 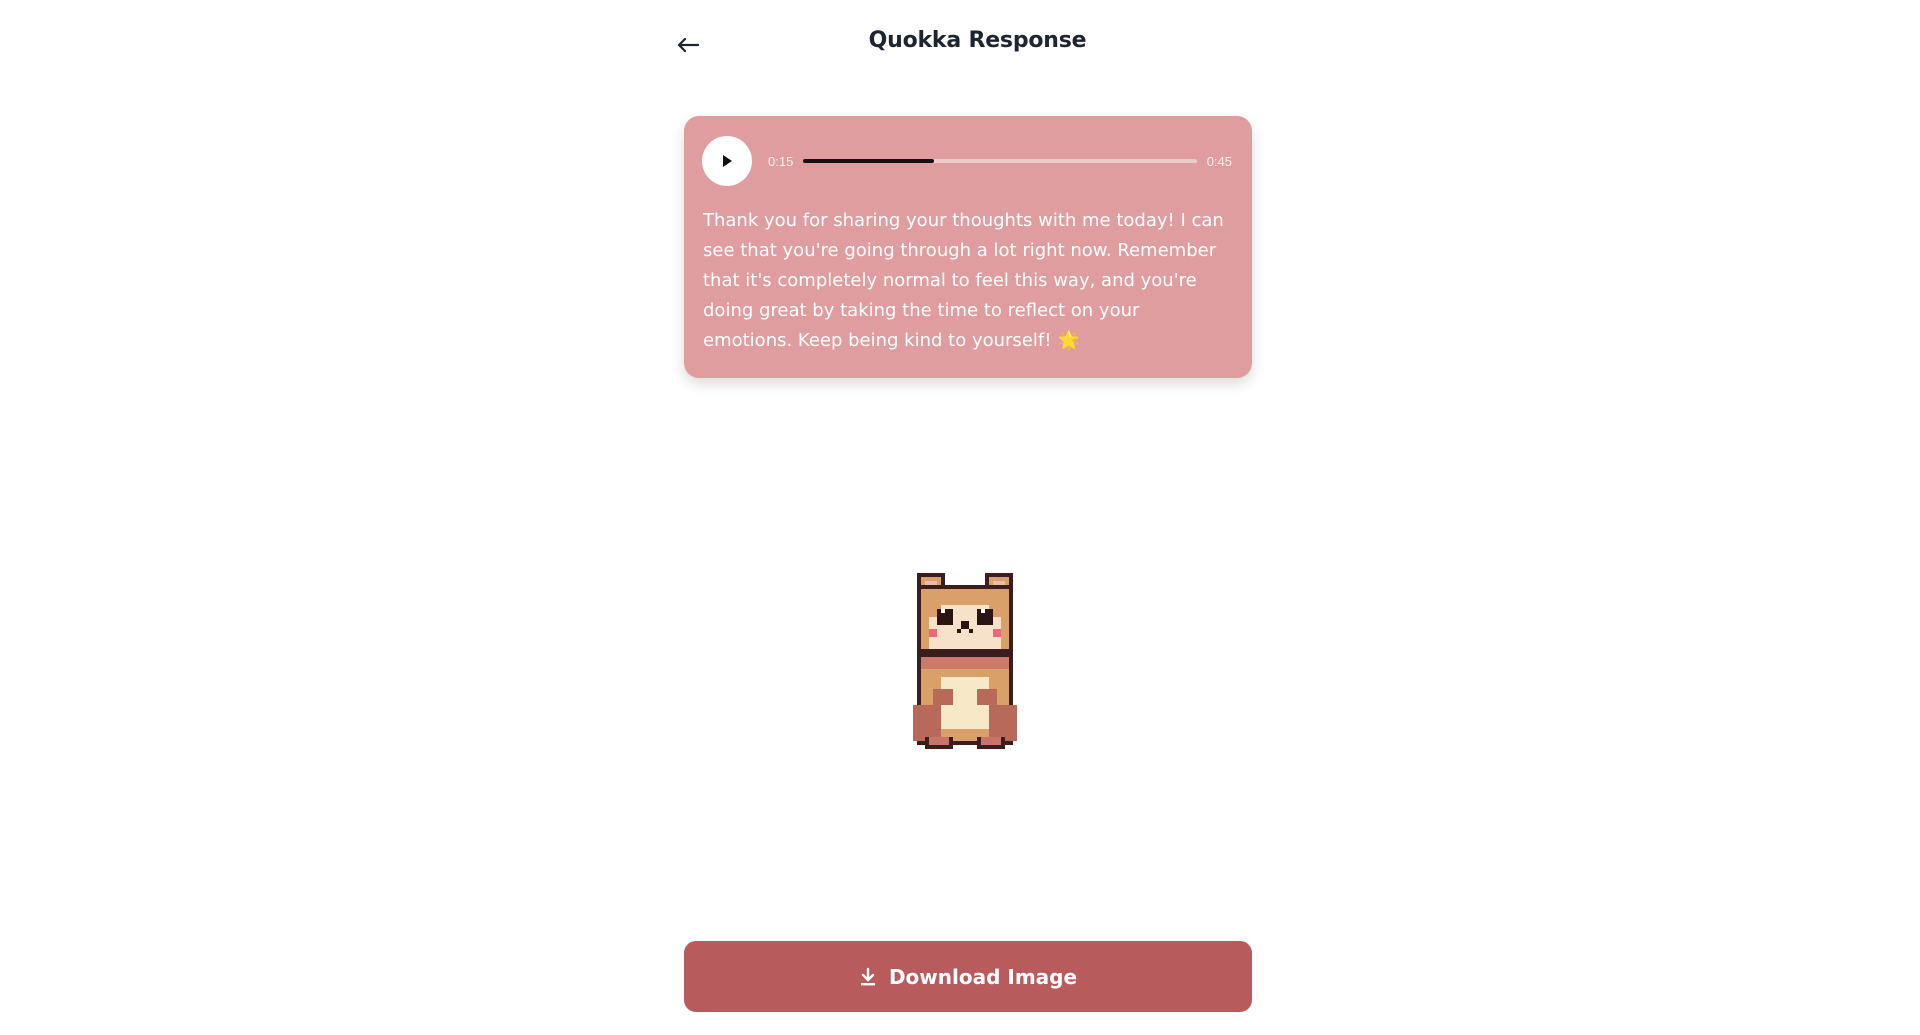 What do you see at coordinates (1000, 161) in the screenshot?
I see `audio-progress-slider` at bounding box center [1000, 161].